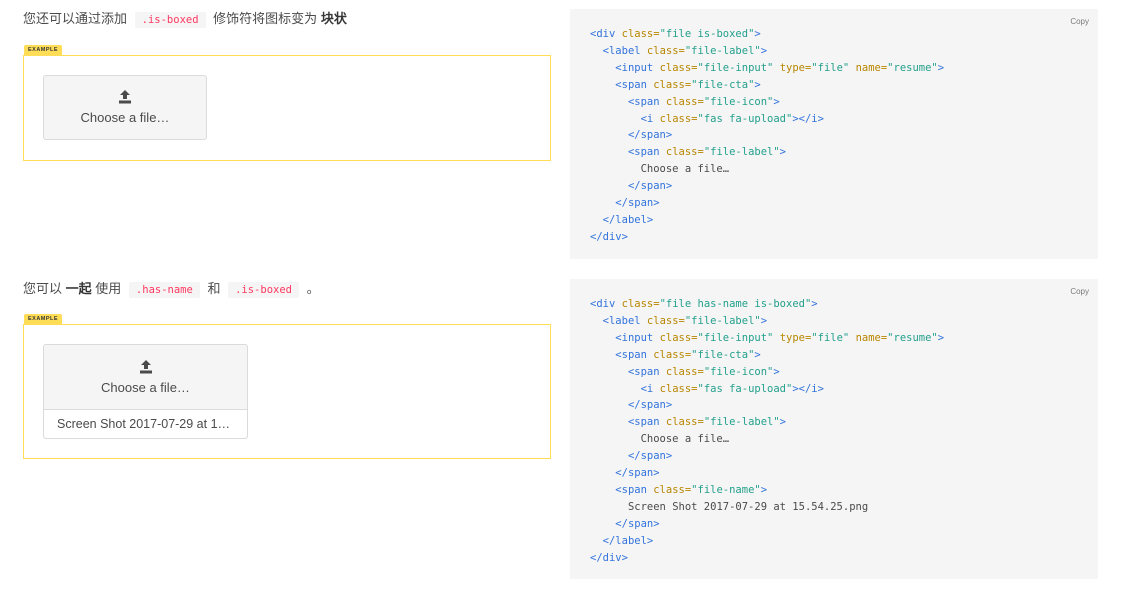  I want to click on intro-text: 。, so click(313, 288).